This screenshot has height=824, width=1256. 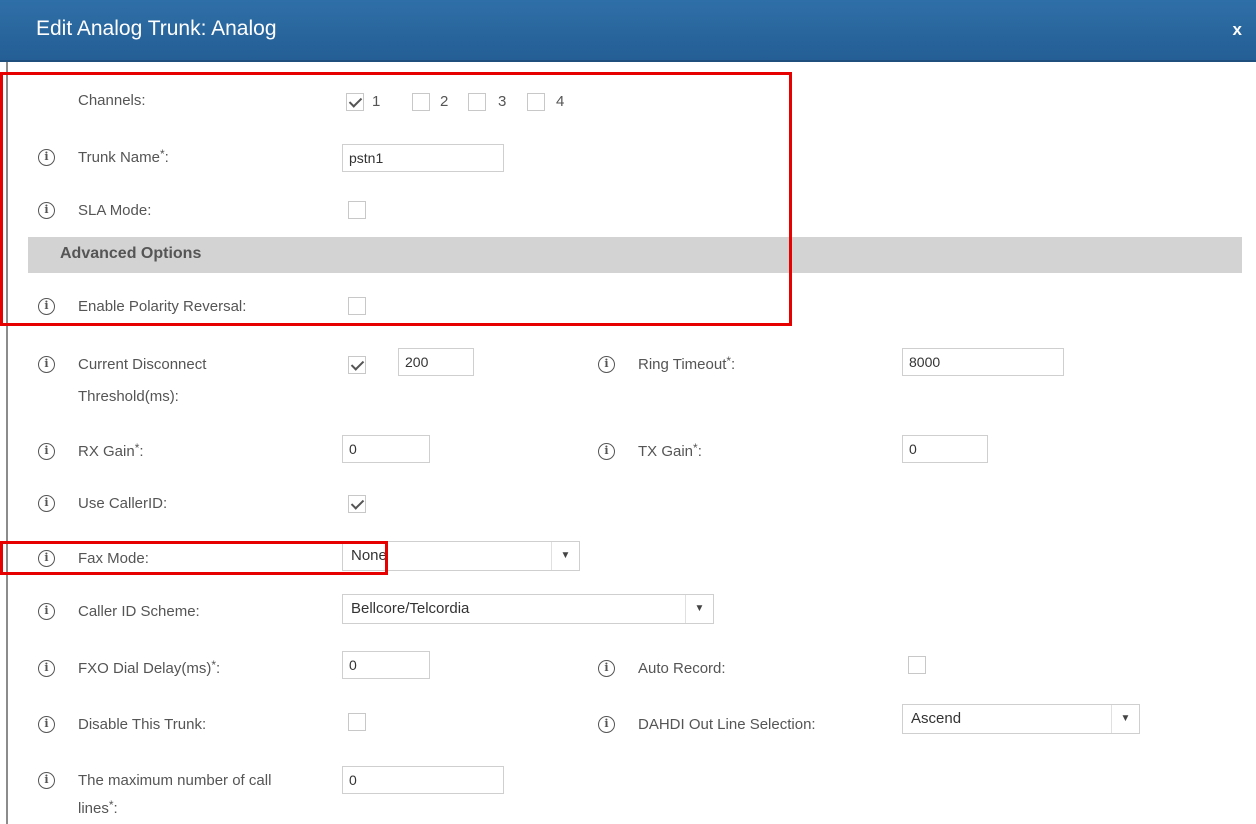 I want to click on channel-4-checkbox, so click(x=536, y=102).